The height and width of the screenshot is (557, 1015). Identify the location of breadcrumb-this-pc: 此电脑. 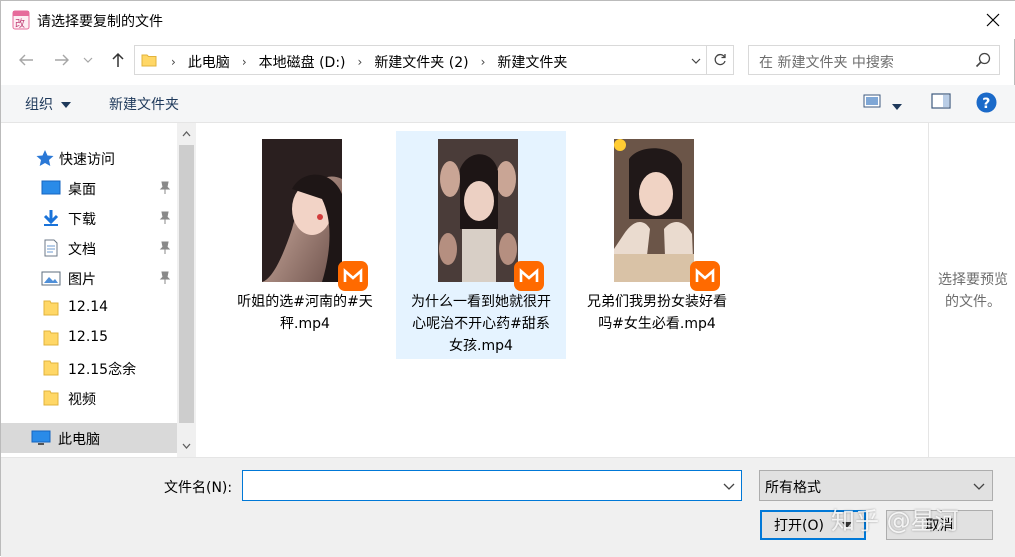
(209, 62).